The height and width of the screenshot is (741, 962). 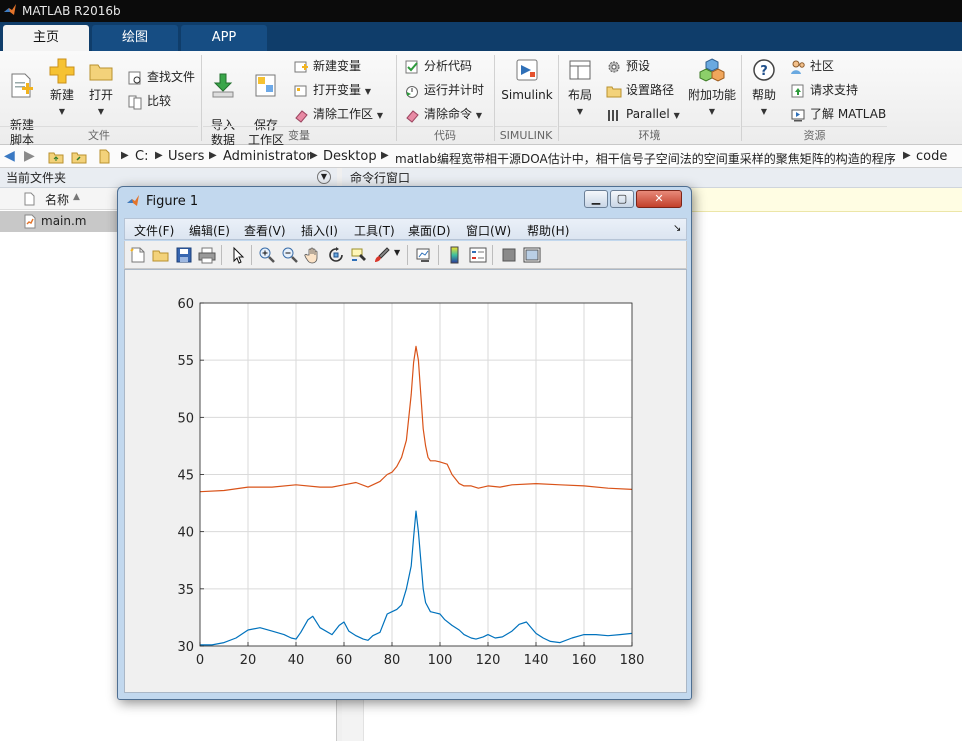 I want to click on clear-commands-button: 清除命令 ▼, so click(x=443, y=114).